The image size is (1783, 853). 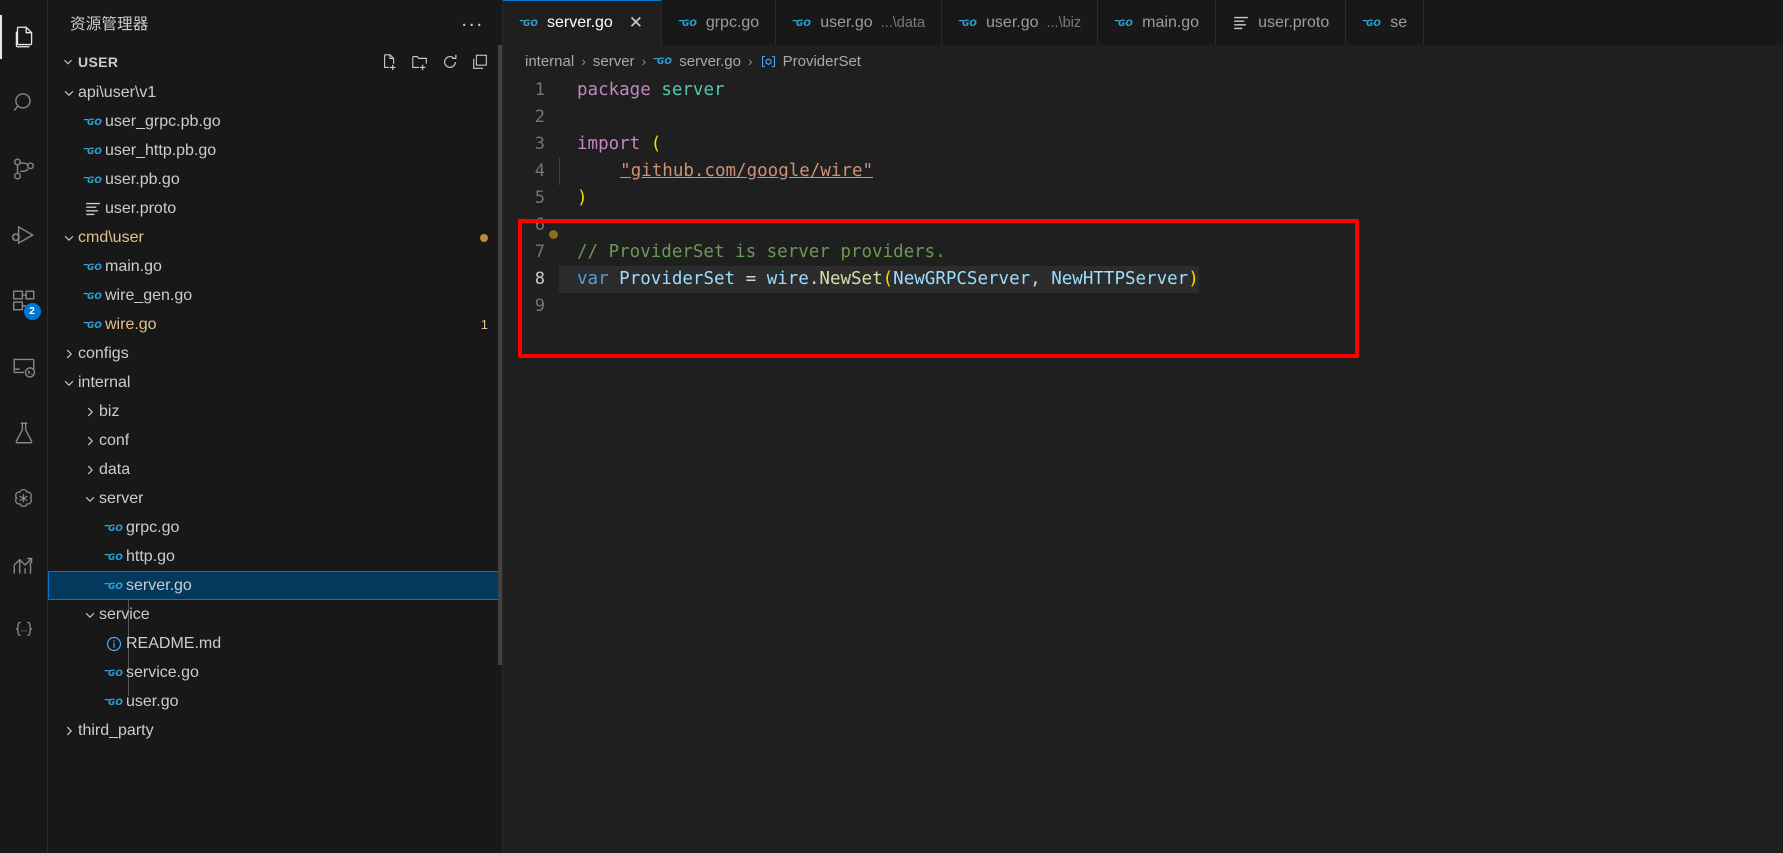 What do you see at coordinates (275, 150) in the screenshot?
I see `tree-item-user_http-pb-go: GO user_http.pb.go` at bounding box center [275, 150].